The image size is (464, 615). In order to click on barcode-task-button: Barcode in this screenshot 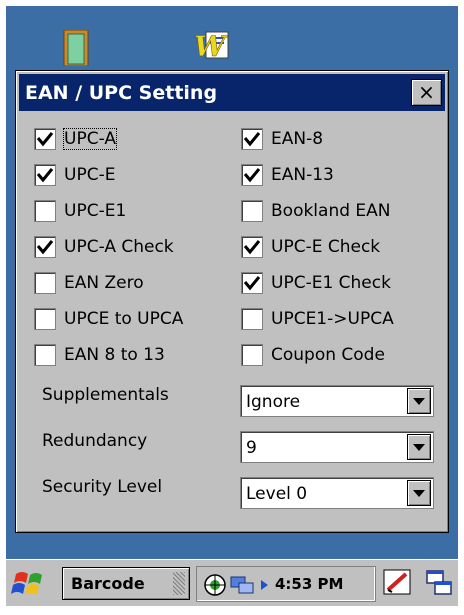, I will do `click(126, 583)`.